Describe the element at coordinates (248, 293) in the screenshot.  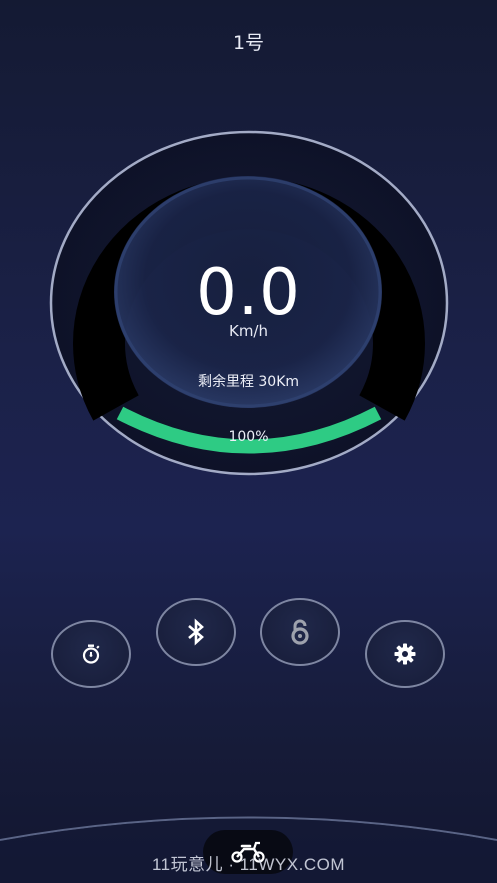
I see `speed-value: 0.0` at that location.